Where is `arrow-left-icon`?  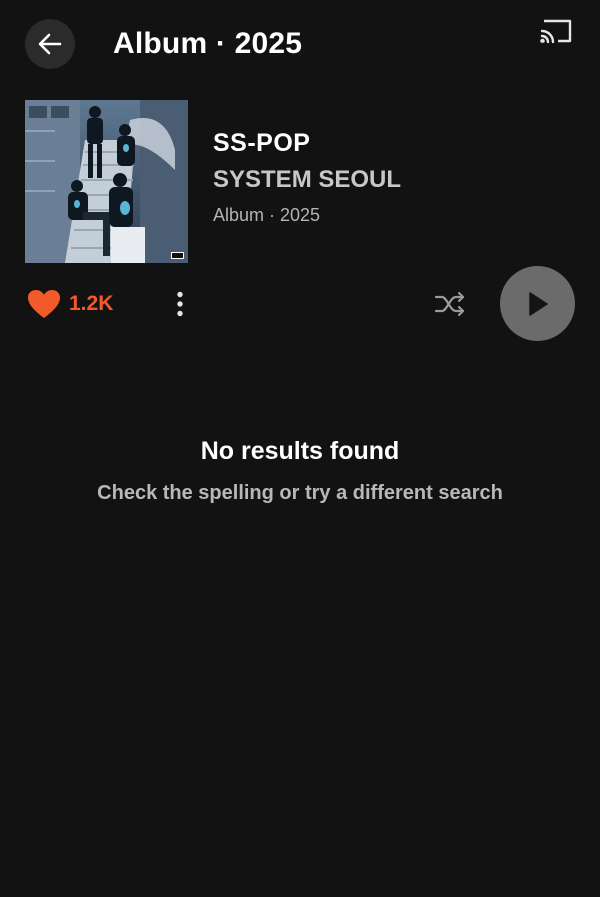 arrow-left-icon is located at coordinates (50, 44).